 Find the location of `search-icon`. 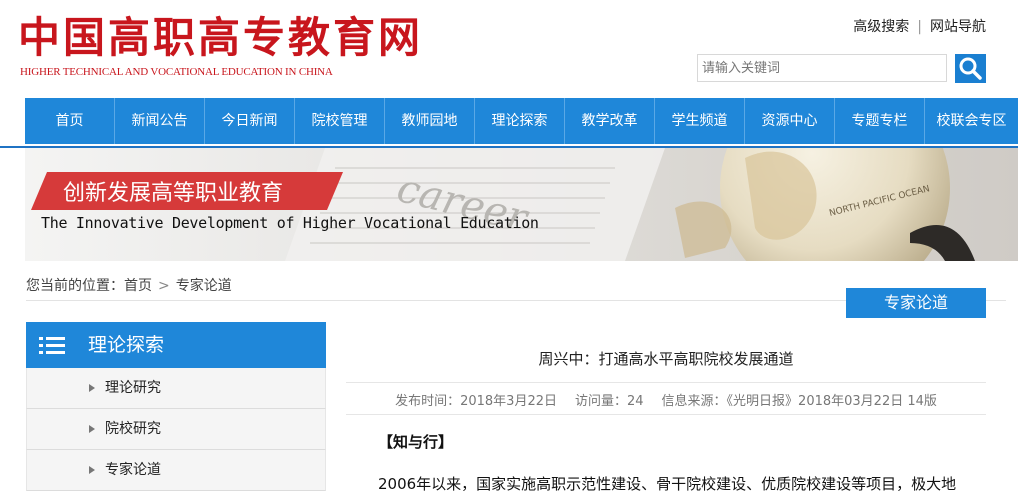

search-icon is located at coordinates (970, 68).